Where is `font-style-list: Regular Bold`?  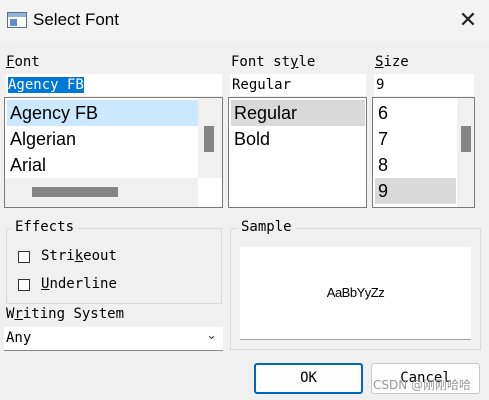 font-style-list: Regular Bold is located at coordinates (297, 152).